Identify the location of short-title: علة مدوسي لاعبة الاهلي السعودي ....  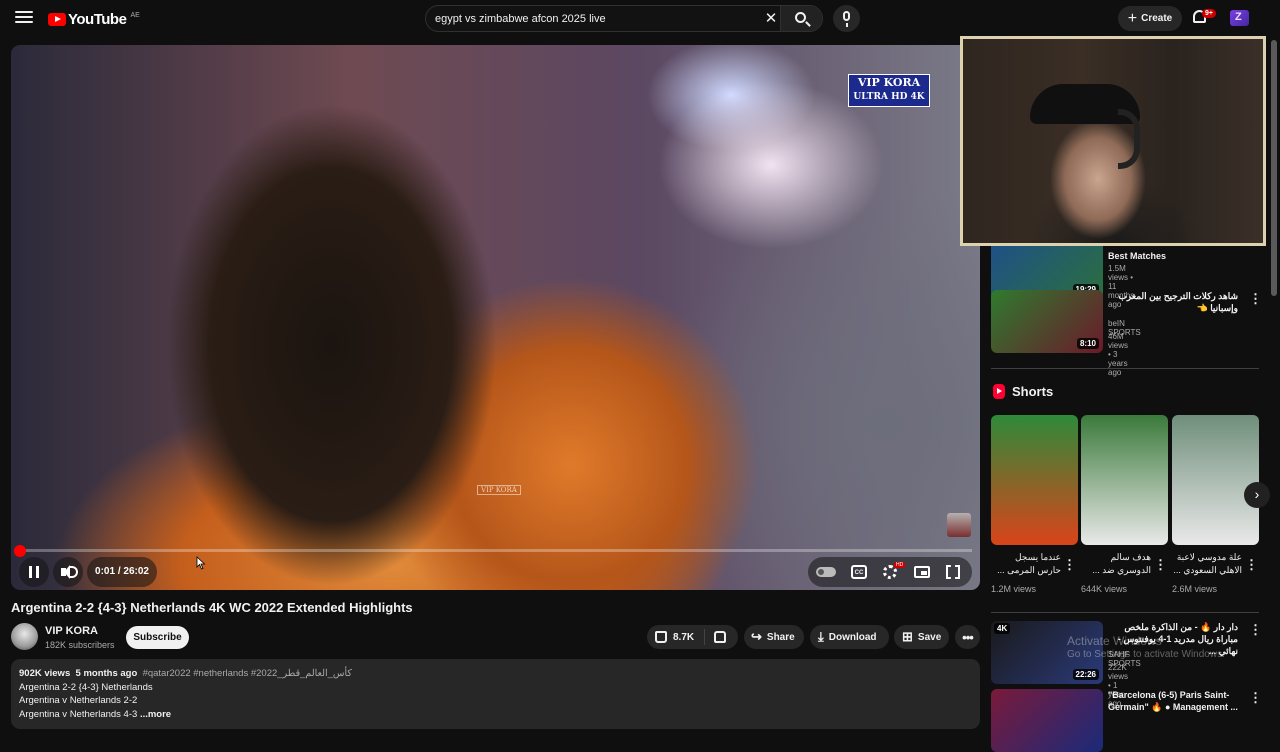
(1207, 564).